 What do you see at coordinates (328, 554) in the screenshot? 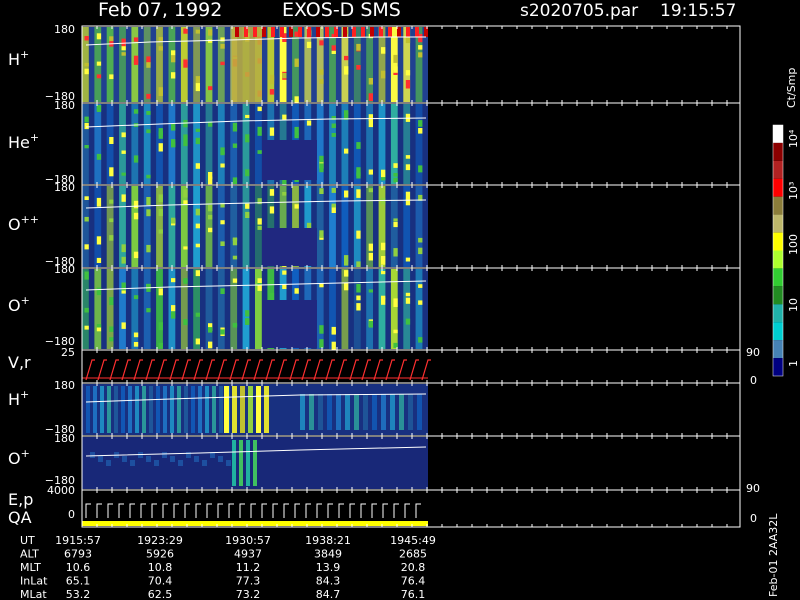
I see `orbit-cell: 3849` at bounding box center [328, 554].